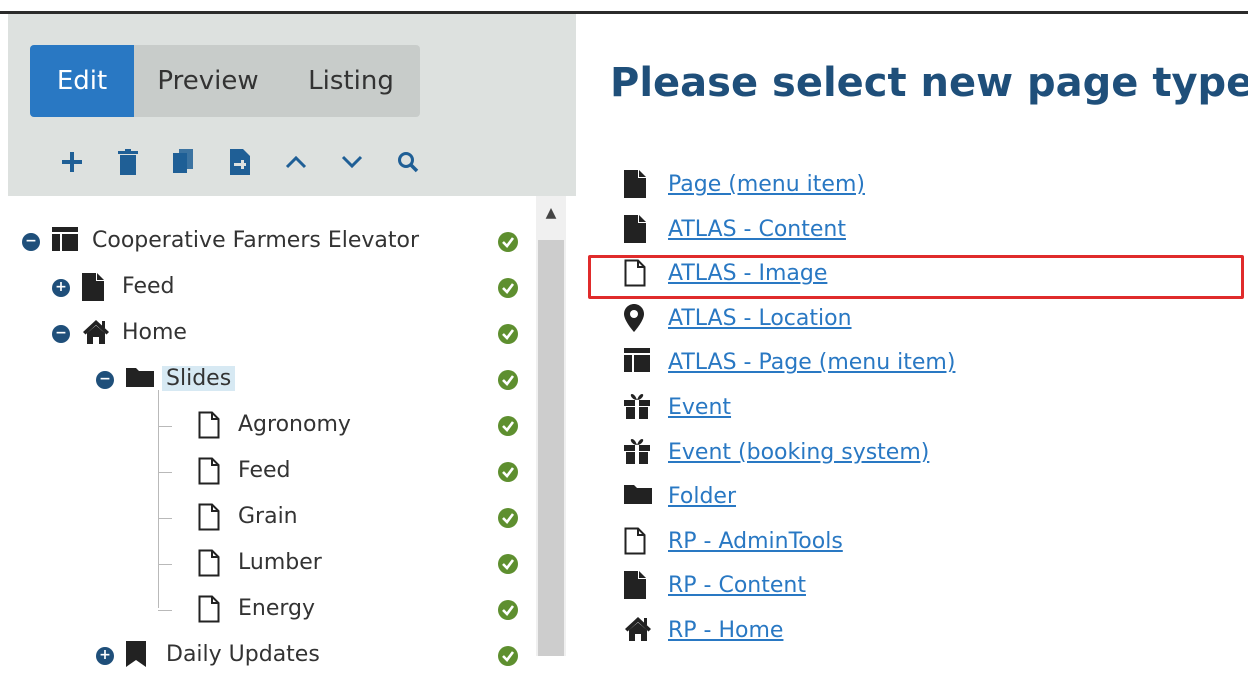  I want to click on page-type-item: RP - Home, so click(920, 634).